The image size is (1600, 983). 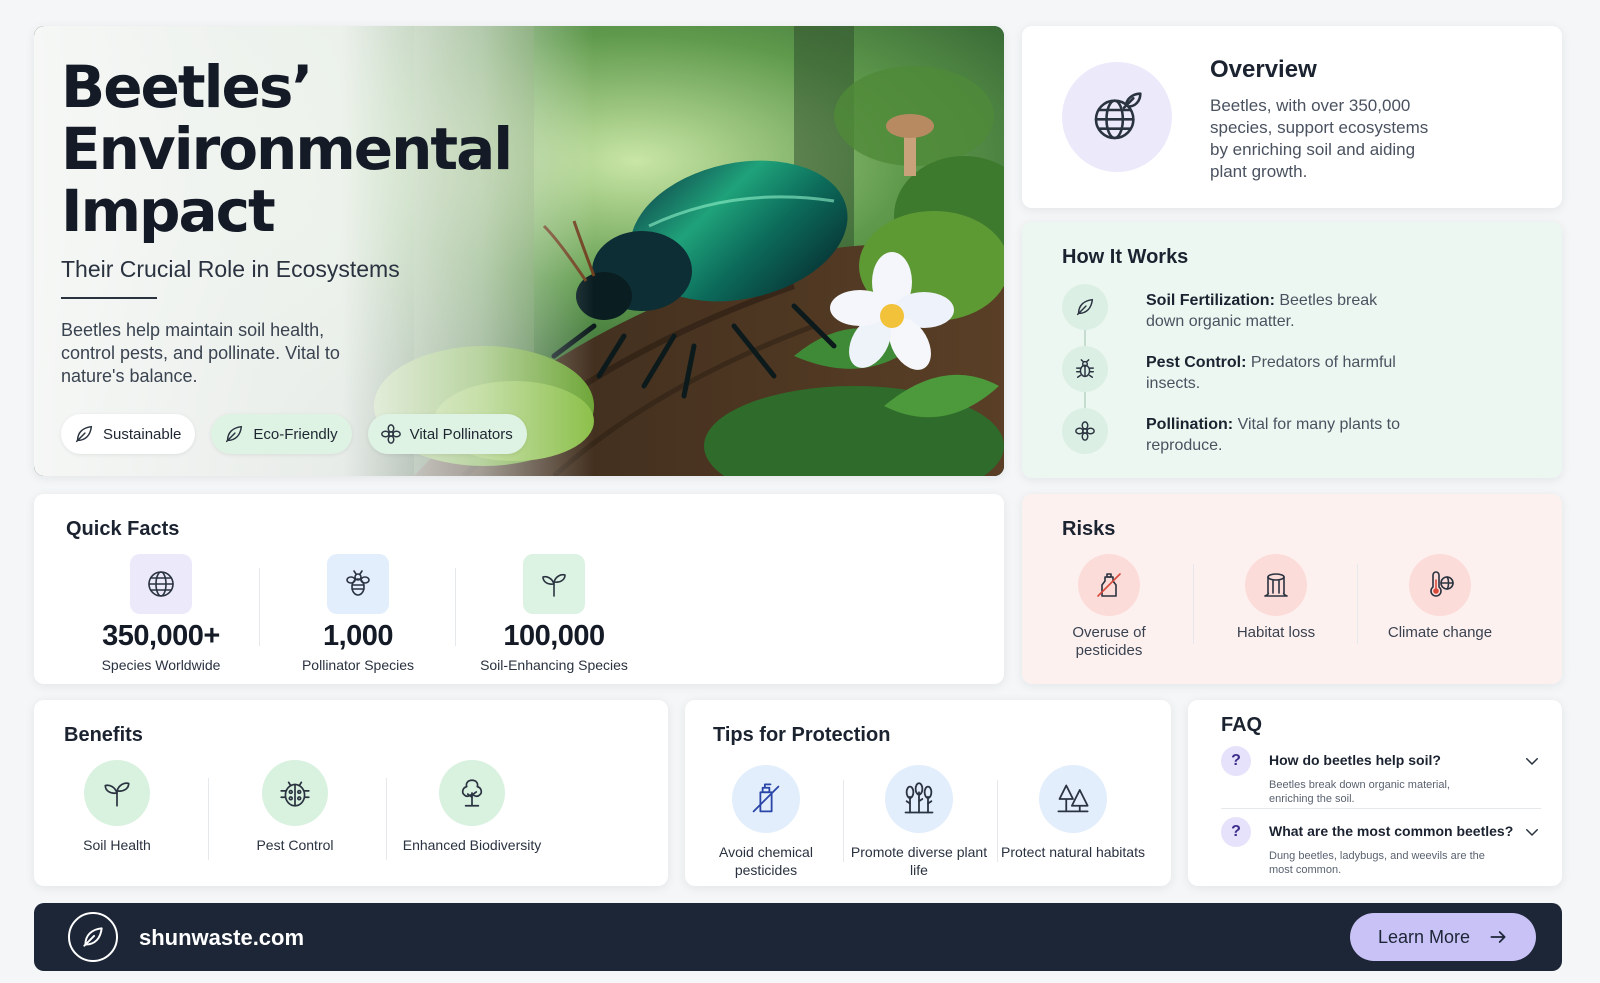 I want to click on trees-icon, so click(x=1073, y=798).